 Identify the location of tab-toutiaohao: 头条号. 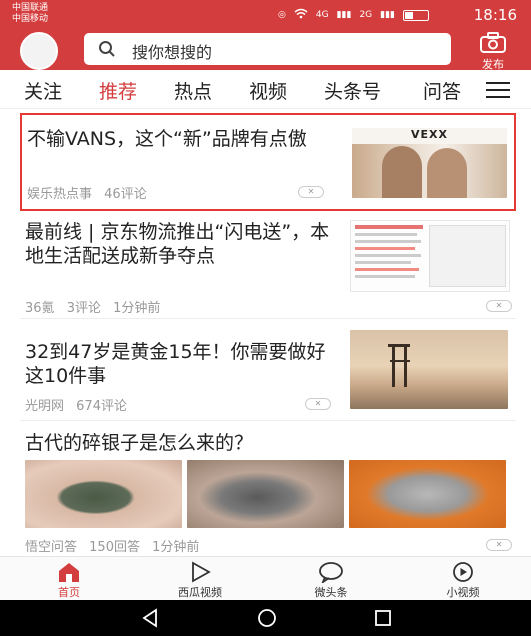
(352, 90).